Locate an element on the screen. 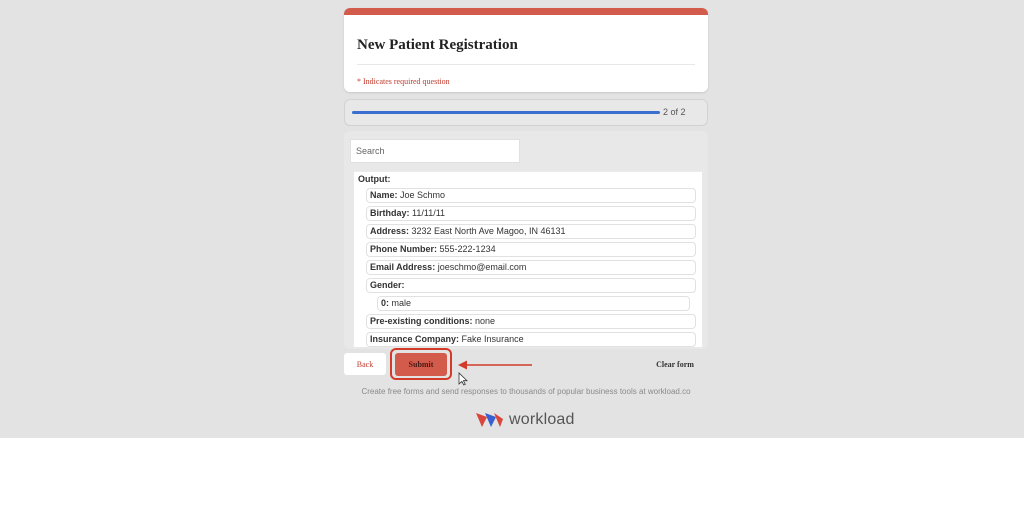 This screenshot has width=1024, height=520. field-key: Phone Number: is located at coordinates (404, 249).